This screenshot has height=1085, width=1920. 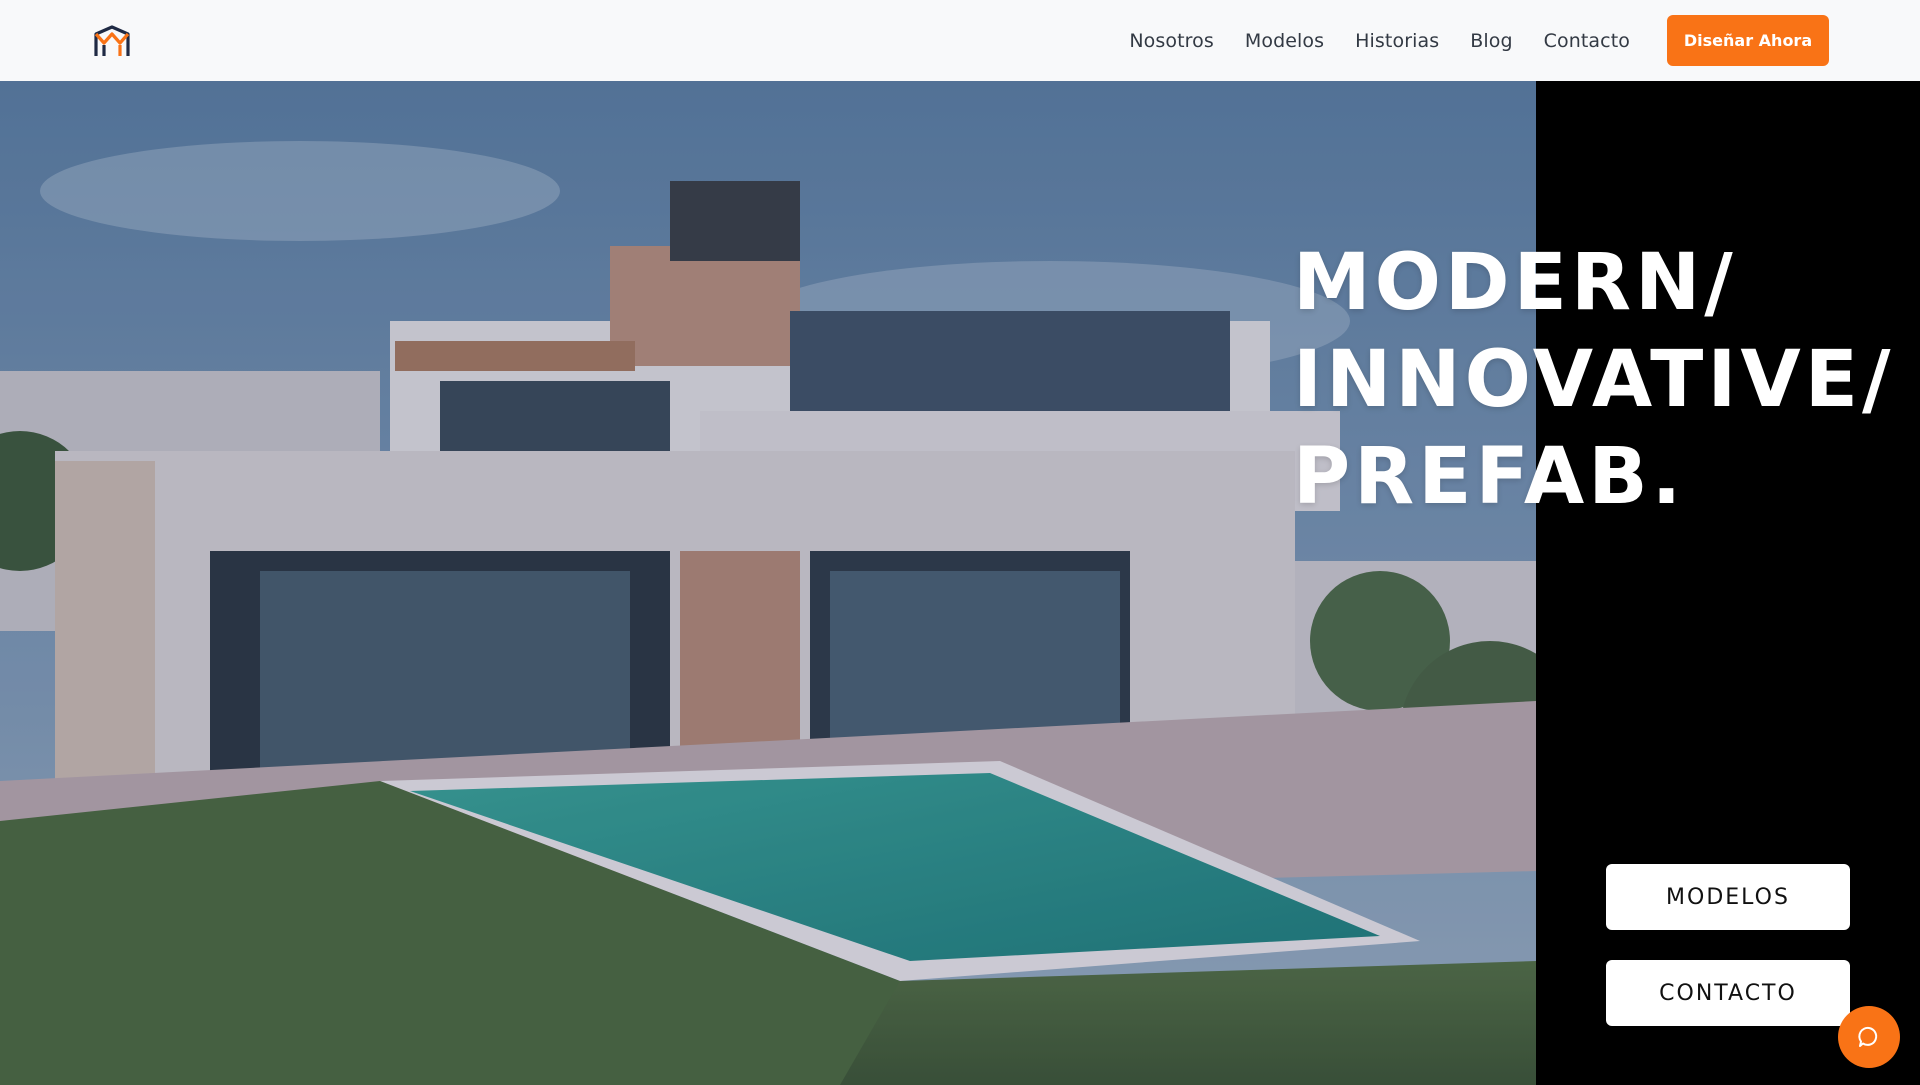 What do you see at coordinates (1489, 477) in the screenshot?
I see `headline-line: PREFAB.` at bounding box center [1489, 477].